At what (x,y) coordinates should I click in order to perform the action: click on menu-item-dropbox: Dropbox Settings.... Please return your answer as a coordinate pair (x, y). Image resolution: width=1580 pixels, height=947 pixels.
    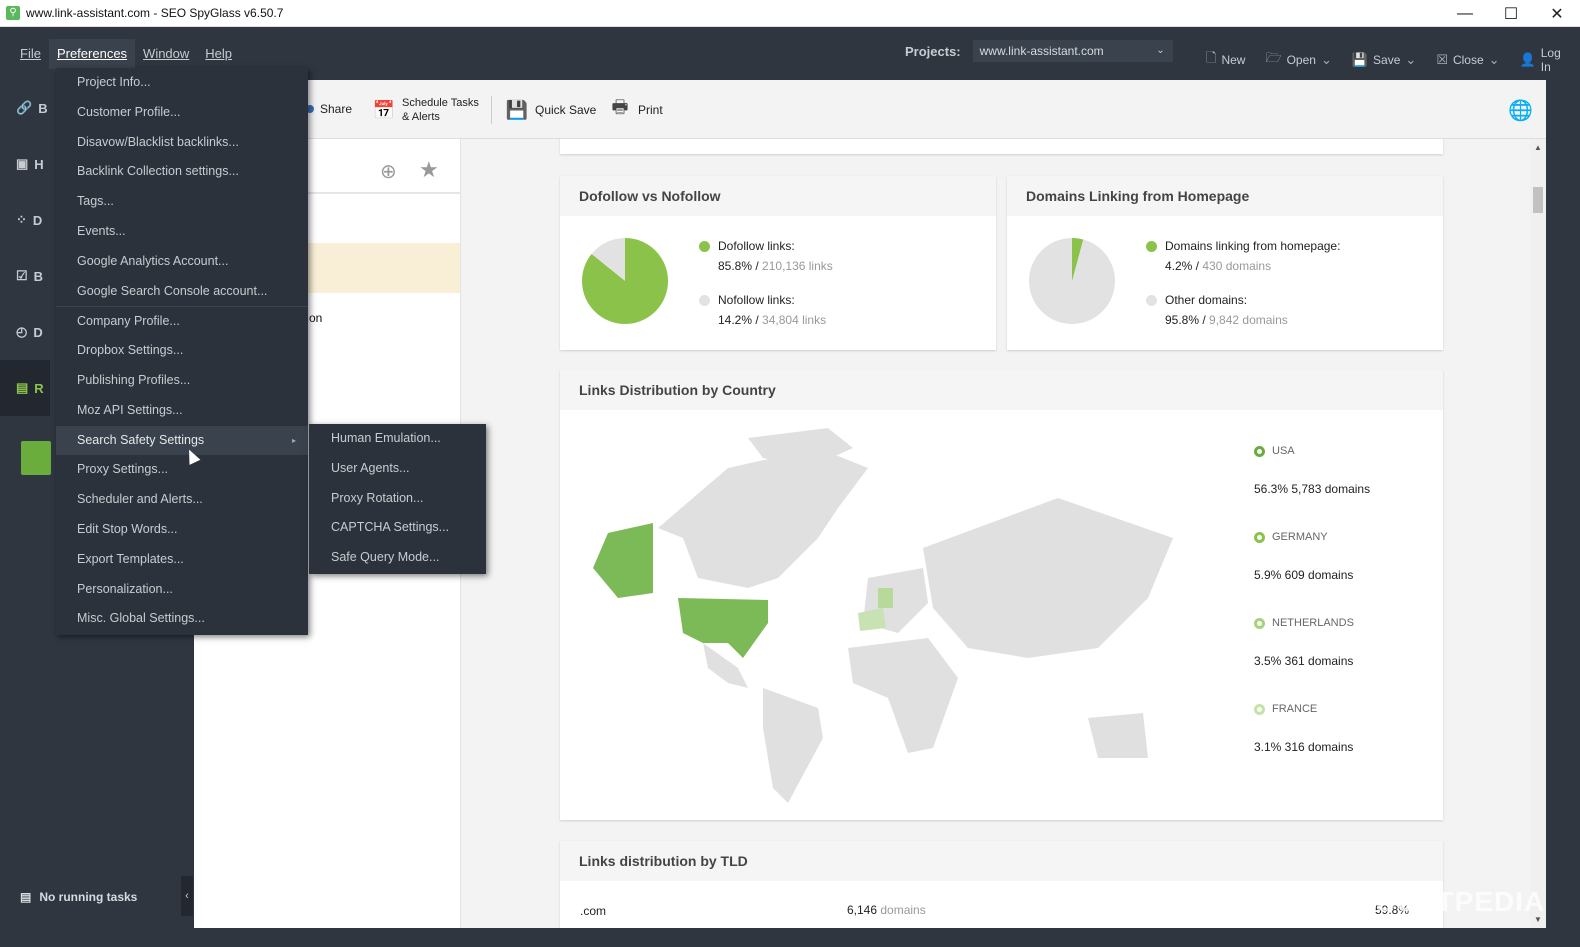
    Looking at the image, I should click on (182, 351).